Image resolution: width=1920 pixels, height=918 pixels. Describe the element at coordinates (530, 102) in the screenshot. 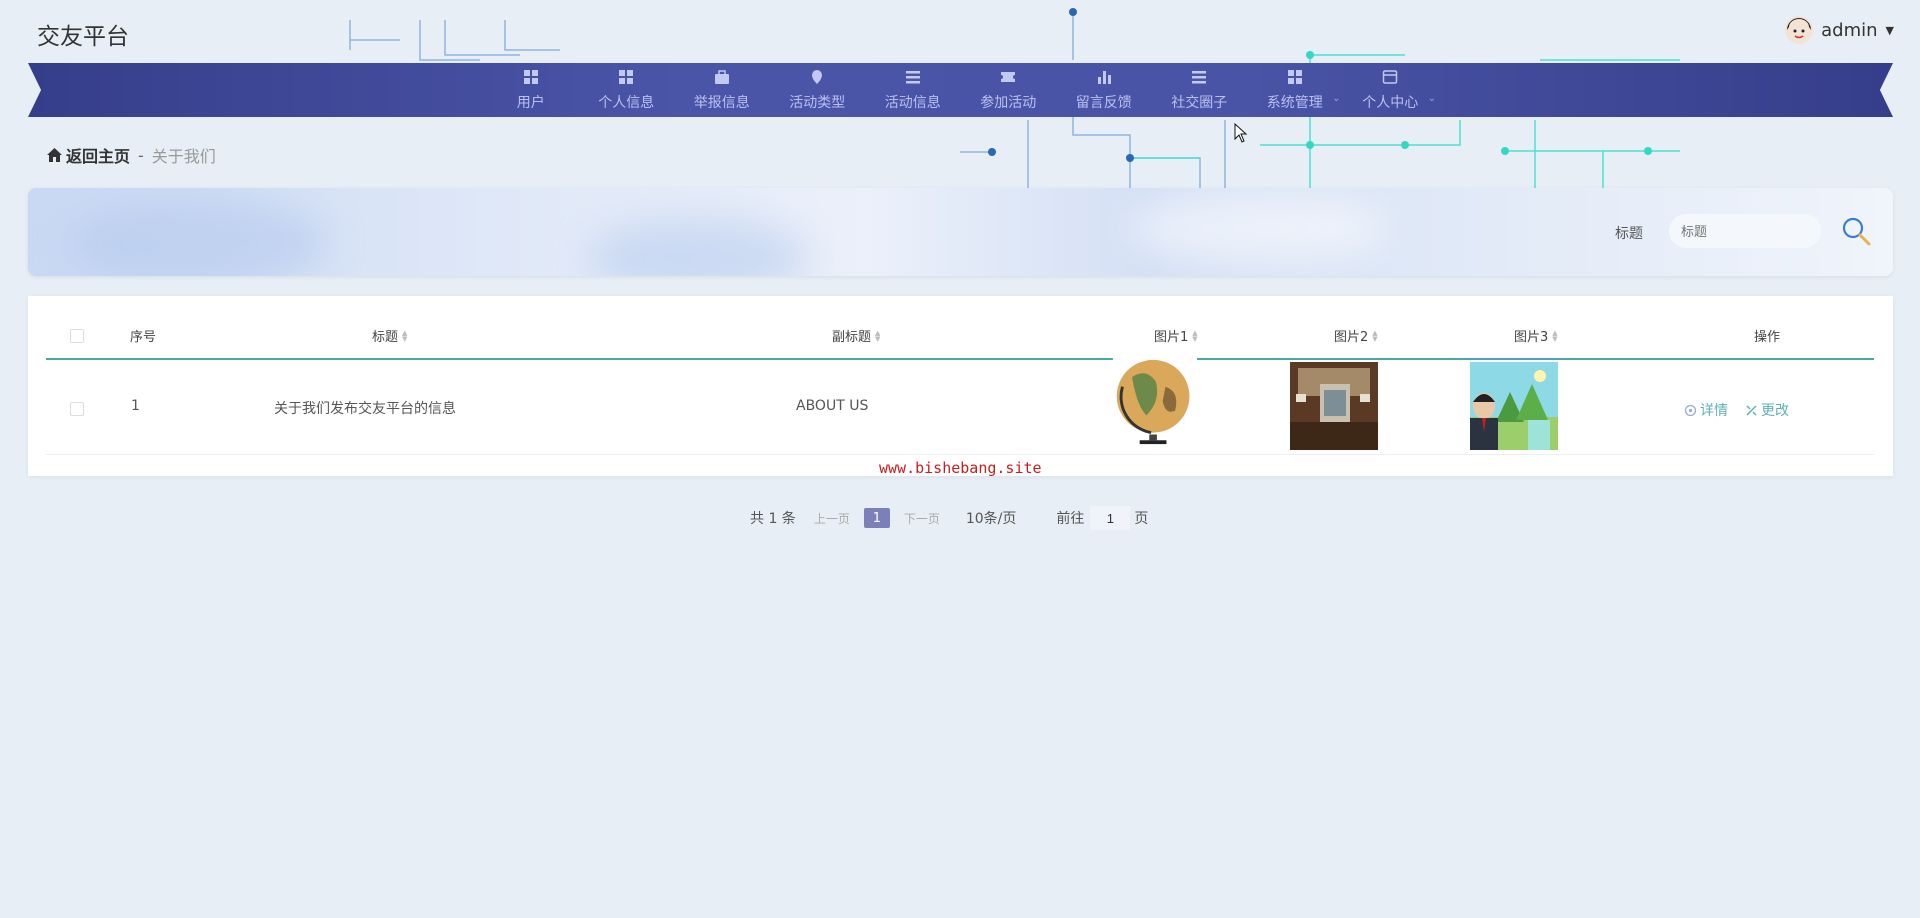

I see `nav-item-label: 用户` at that location.